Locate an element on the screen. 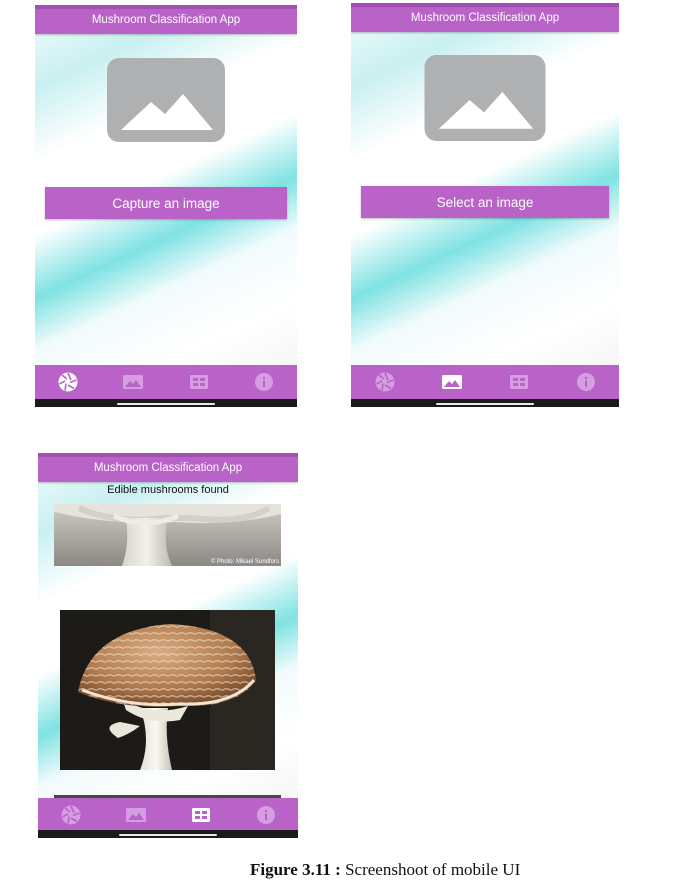 The width and height of the screenshot is (690, 886). figure-caption-text: Screenshoot of mobile UI is located at coordinates (433, 869).